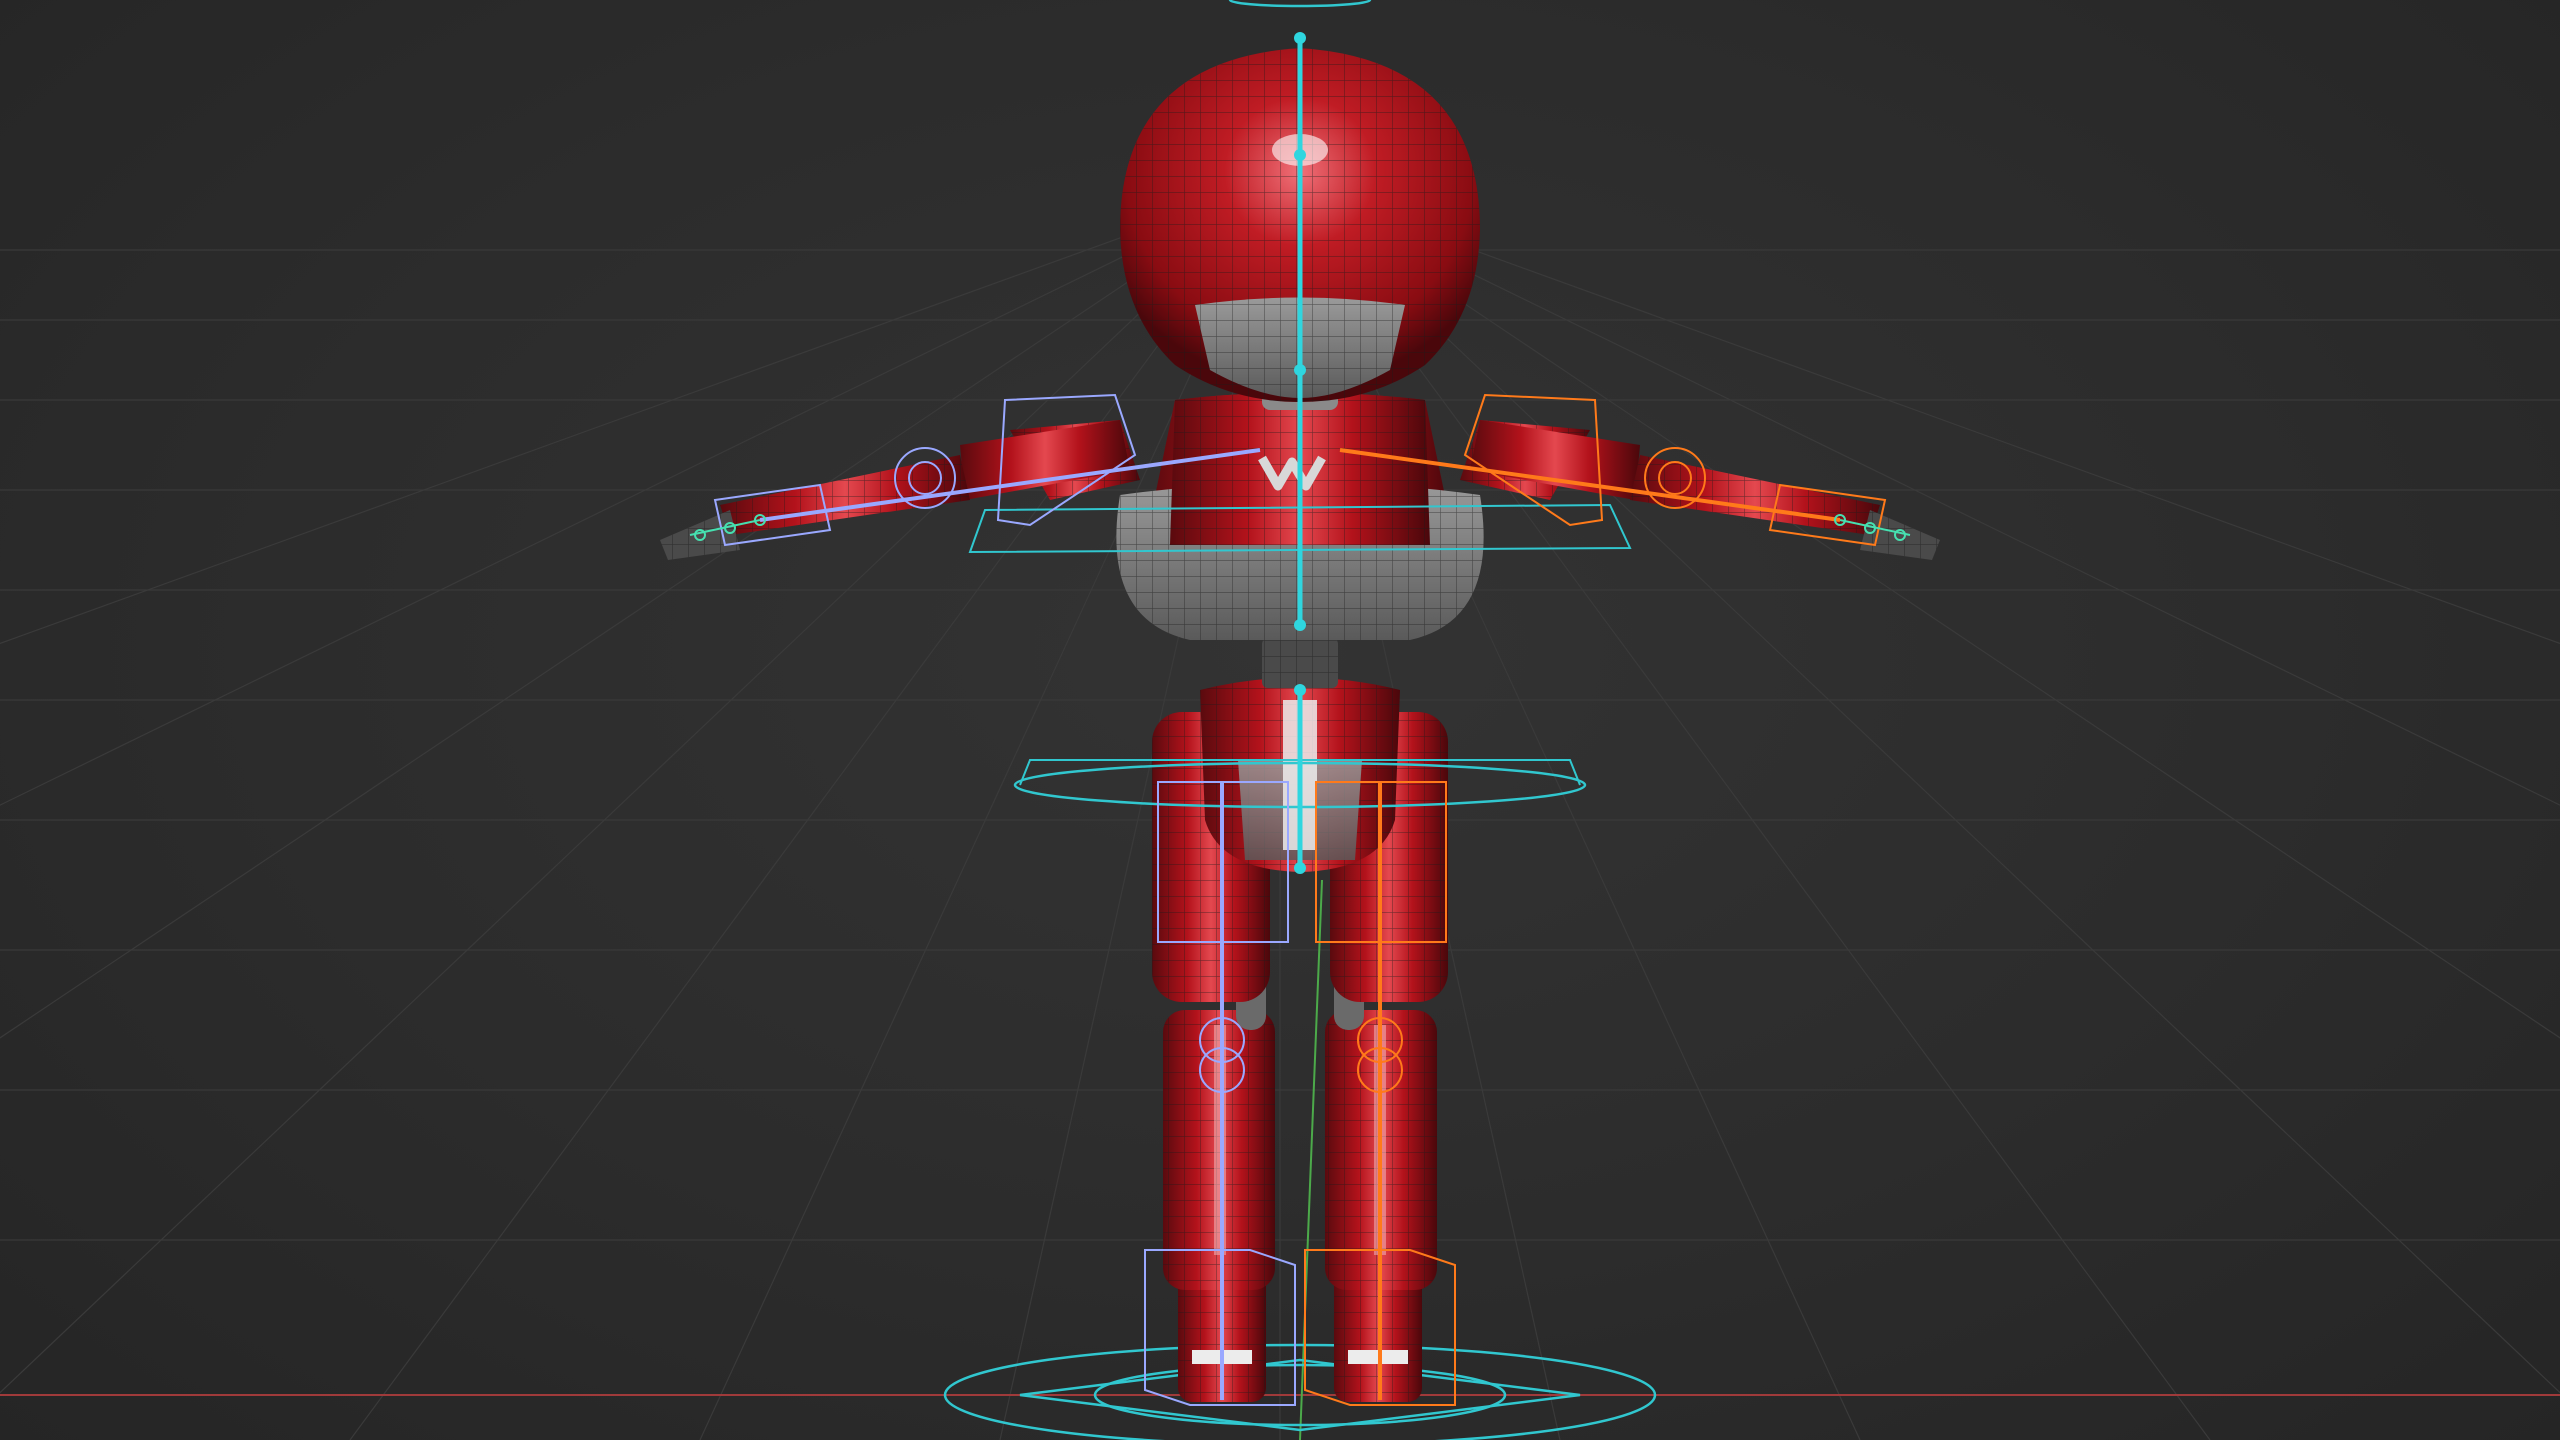 This screenshot has width=2560, height=1440. I want to click on left-lower-leg, so click(1219, 1150).